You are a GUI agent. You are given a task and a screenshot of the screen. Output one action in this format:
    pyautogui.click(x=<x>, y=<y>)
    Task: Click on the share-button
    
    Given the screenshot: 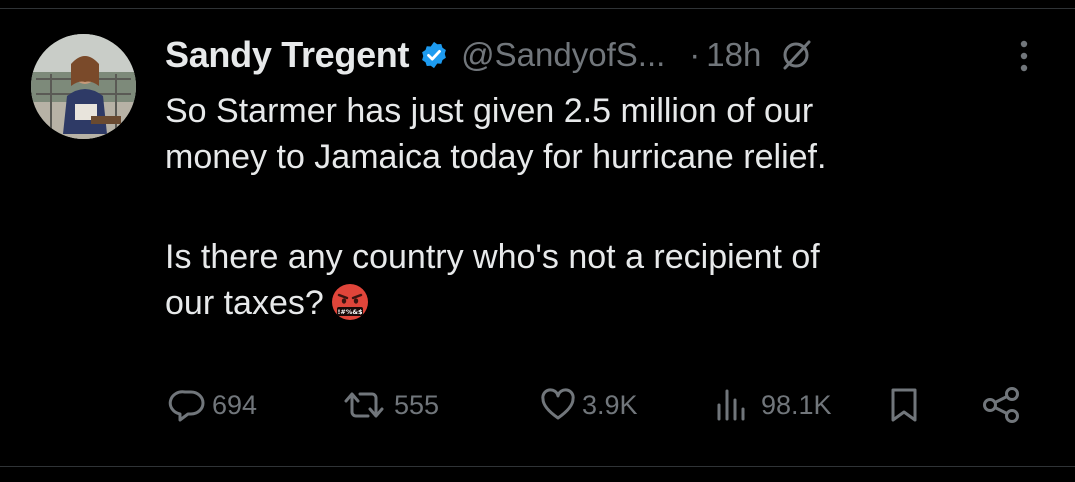 What is the action you would take?
    pyautogui.click(x=1004, y=405)
    